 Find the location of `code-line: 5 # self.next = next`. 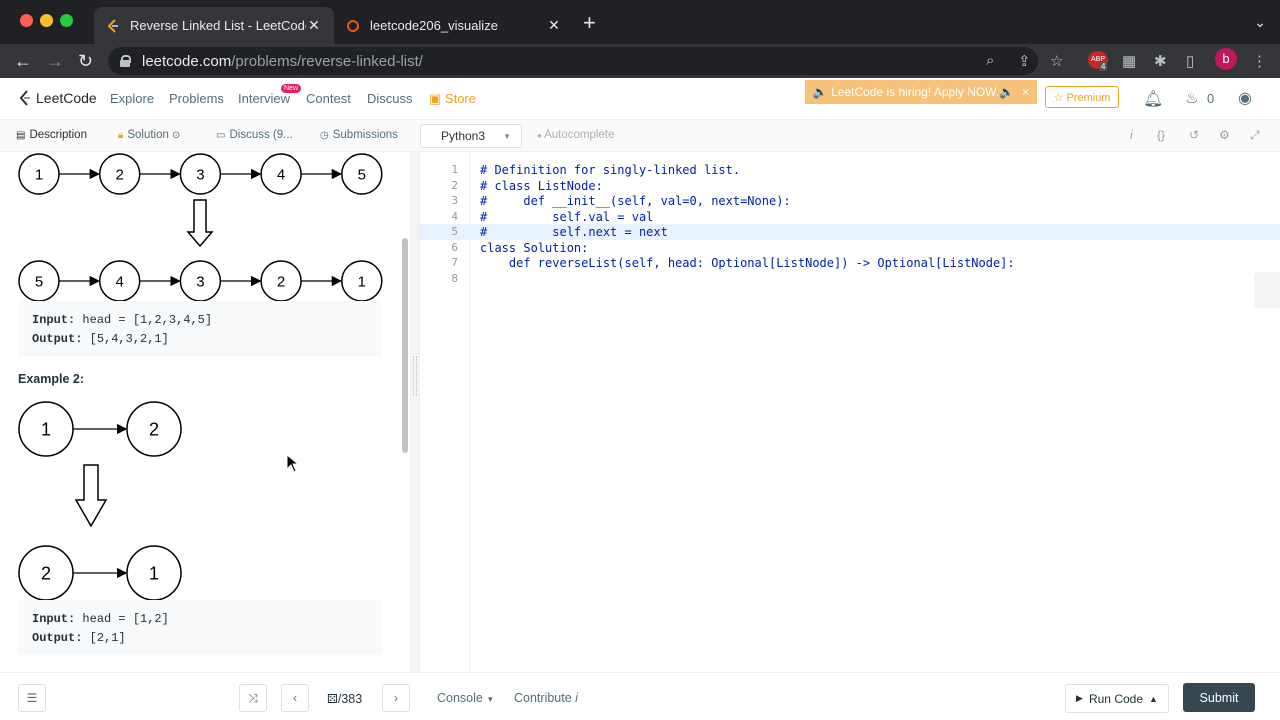

code-line: 5 # self.next = next is located at coordinates (850, 232).